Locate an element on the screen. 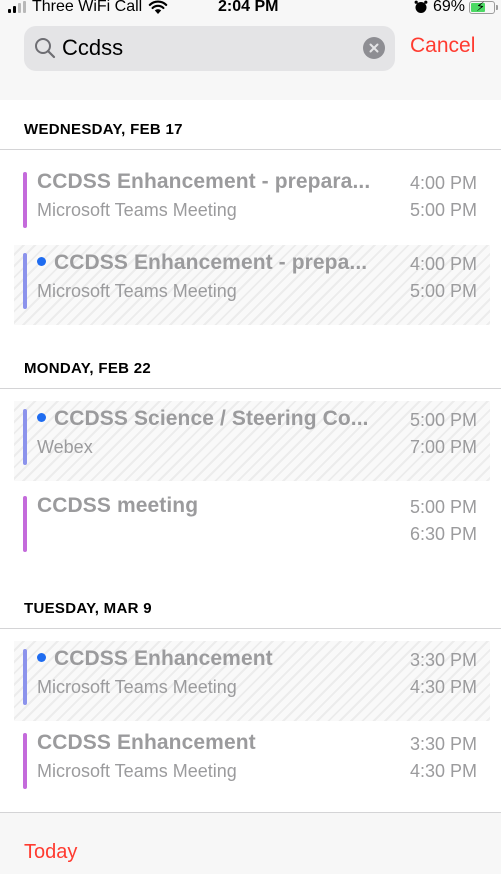  event-title: CCDSS meeting is located at coordinates (118, 505).